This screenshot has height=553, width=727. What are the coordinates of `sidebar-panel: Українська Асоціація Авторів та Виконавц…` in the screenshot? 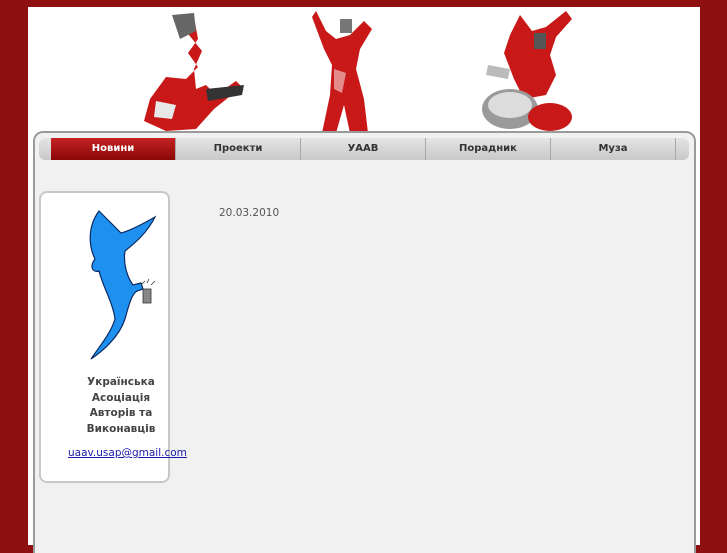 It's located at (113, 337).